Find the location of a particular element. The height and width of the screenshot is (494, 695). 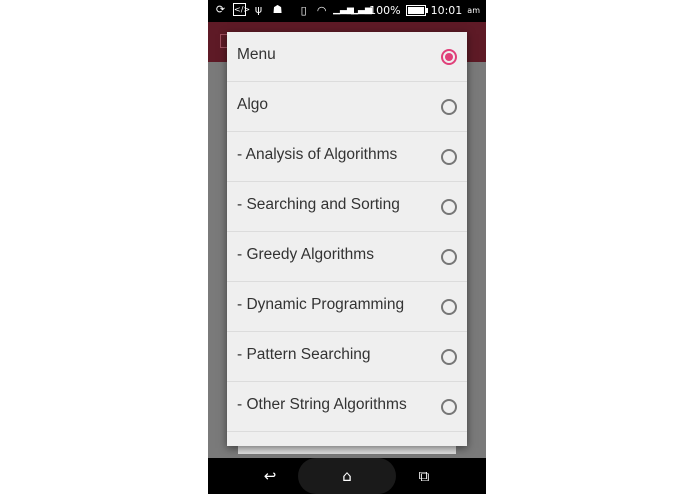

option-label: Algo is located at coordinates (253, 104).